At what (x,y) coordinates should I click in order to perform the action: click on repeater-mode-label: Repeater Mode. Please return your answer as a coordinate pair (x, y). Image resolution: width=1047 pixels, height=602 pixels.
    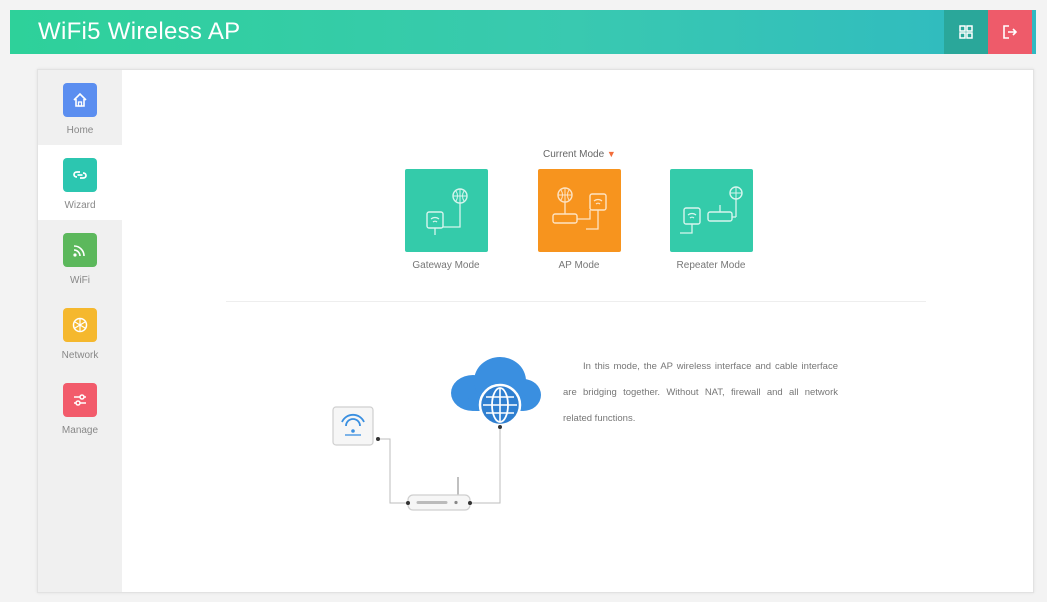
    Looking at the image, I should click on (711, 265).